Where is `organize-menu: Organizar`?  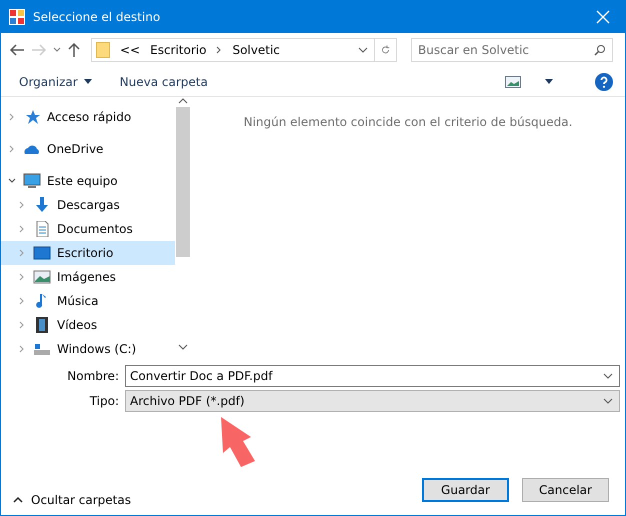 organize-menu: Organizar is located at coordinates (55, 81).